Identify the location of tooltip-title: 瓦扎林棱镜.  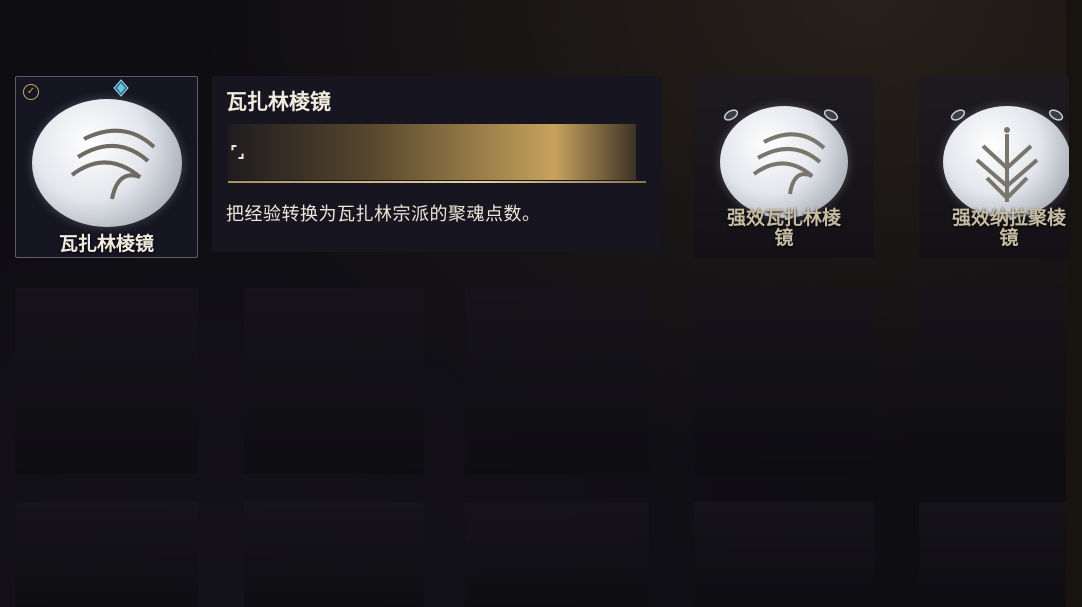
(278, 102).